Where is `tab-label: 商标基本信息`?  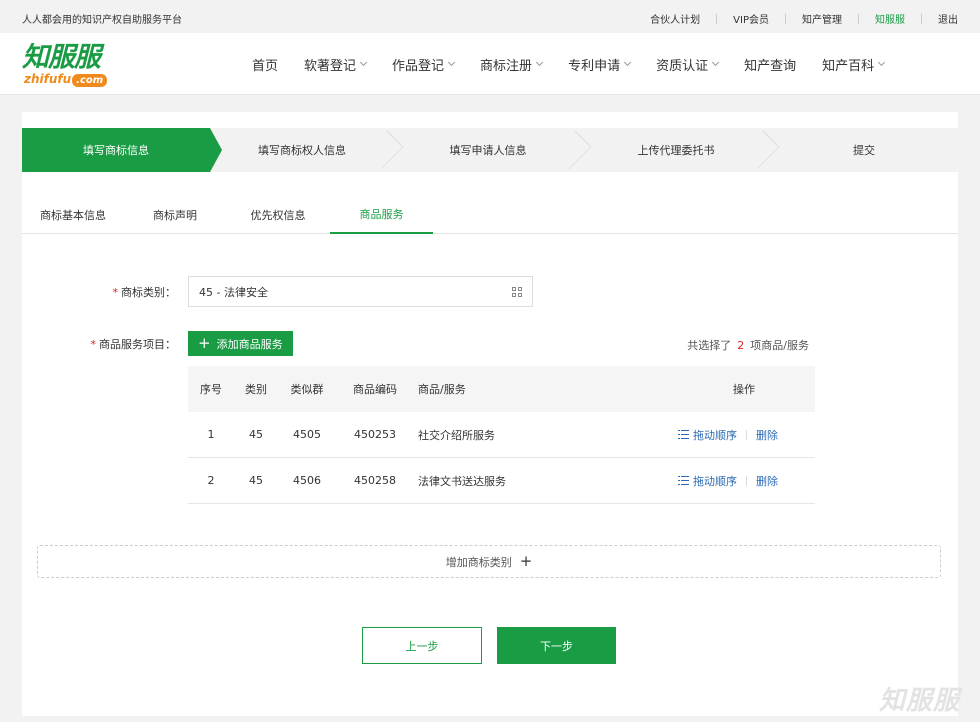 tab-label: 商标基本信息 is located at coordinates (73, 215).